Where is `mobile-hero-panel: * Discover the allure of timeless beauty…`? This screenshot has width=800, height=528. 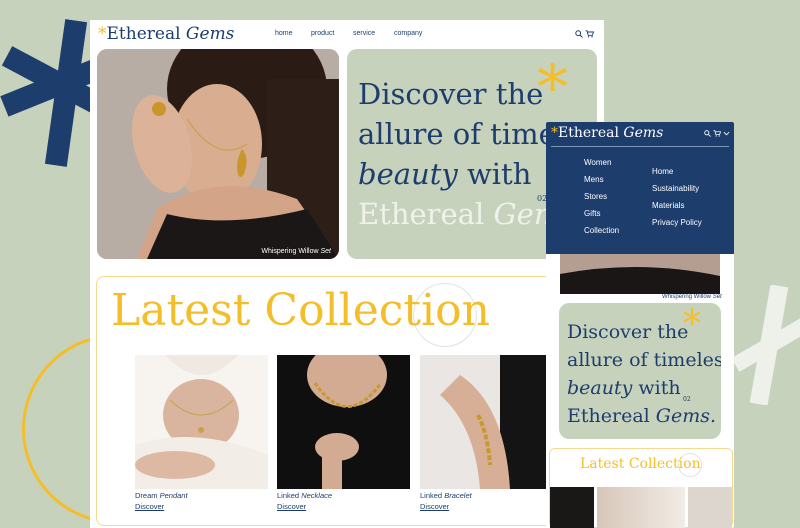 mobile-hero-panel: * Discover the allure of timeless beauty… is located at coordinates (640, 371).